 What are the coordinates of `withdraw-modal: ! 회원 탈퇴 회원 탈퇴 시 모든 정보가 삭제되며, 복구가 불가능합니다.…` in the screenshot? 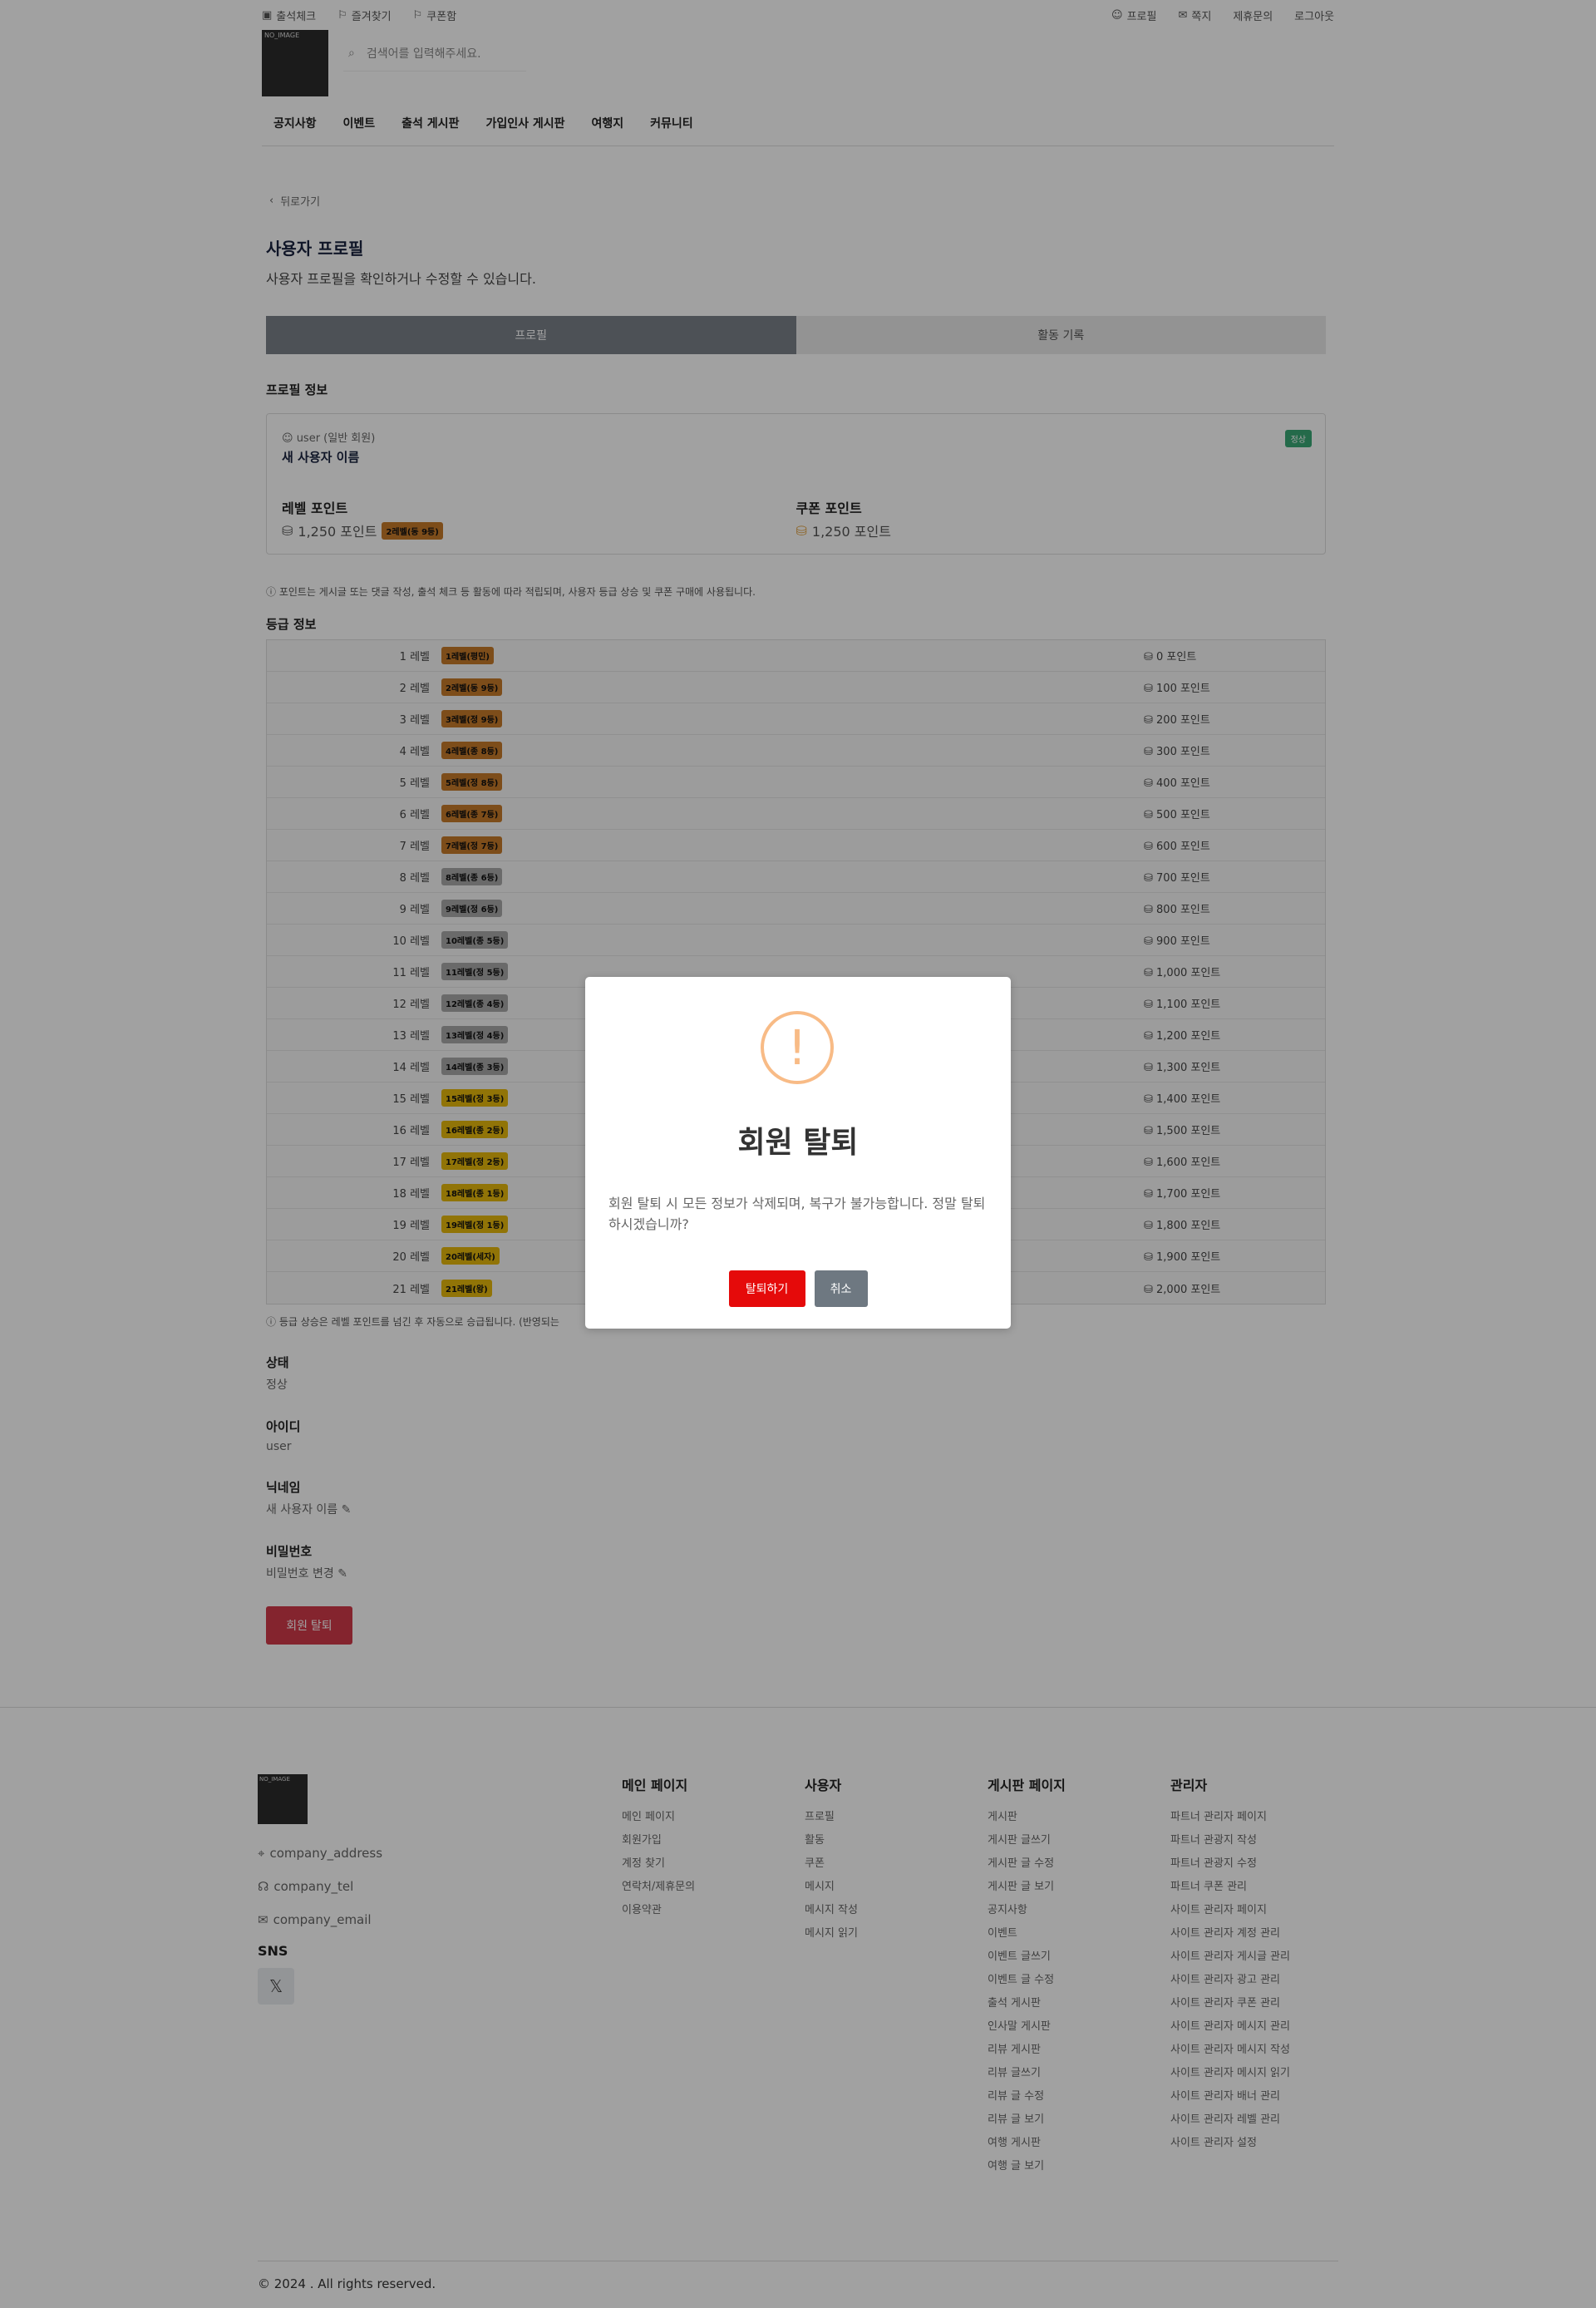 It's located at (798, 1153).